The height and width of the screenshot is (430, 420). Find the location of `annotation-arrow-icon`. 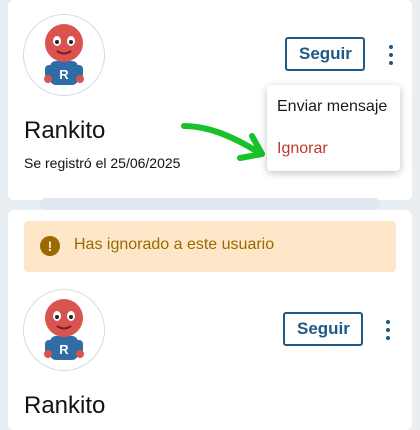

annotation-arrow-icon is located at coordinates (223, 142).